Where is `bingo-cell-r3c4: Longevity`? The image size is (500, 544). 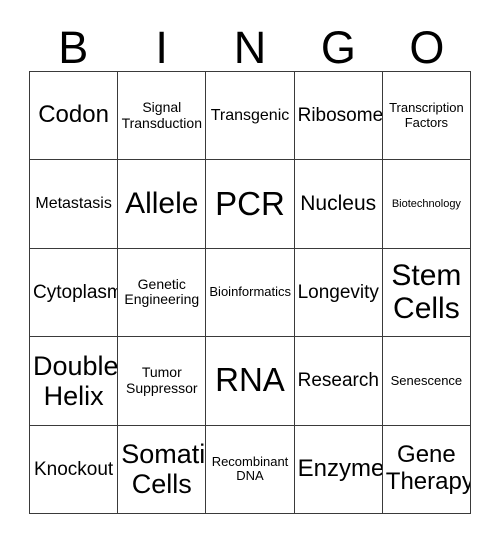 bingo-cell-r3c4: Longevity is located at coordinates (338, 293).